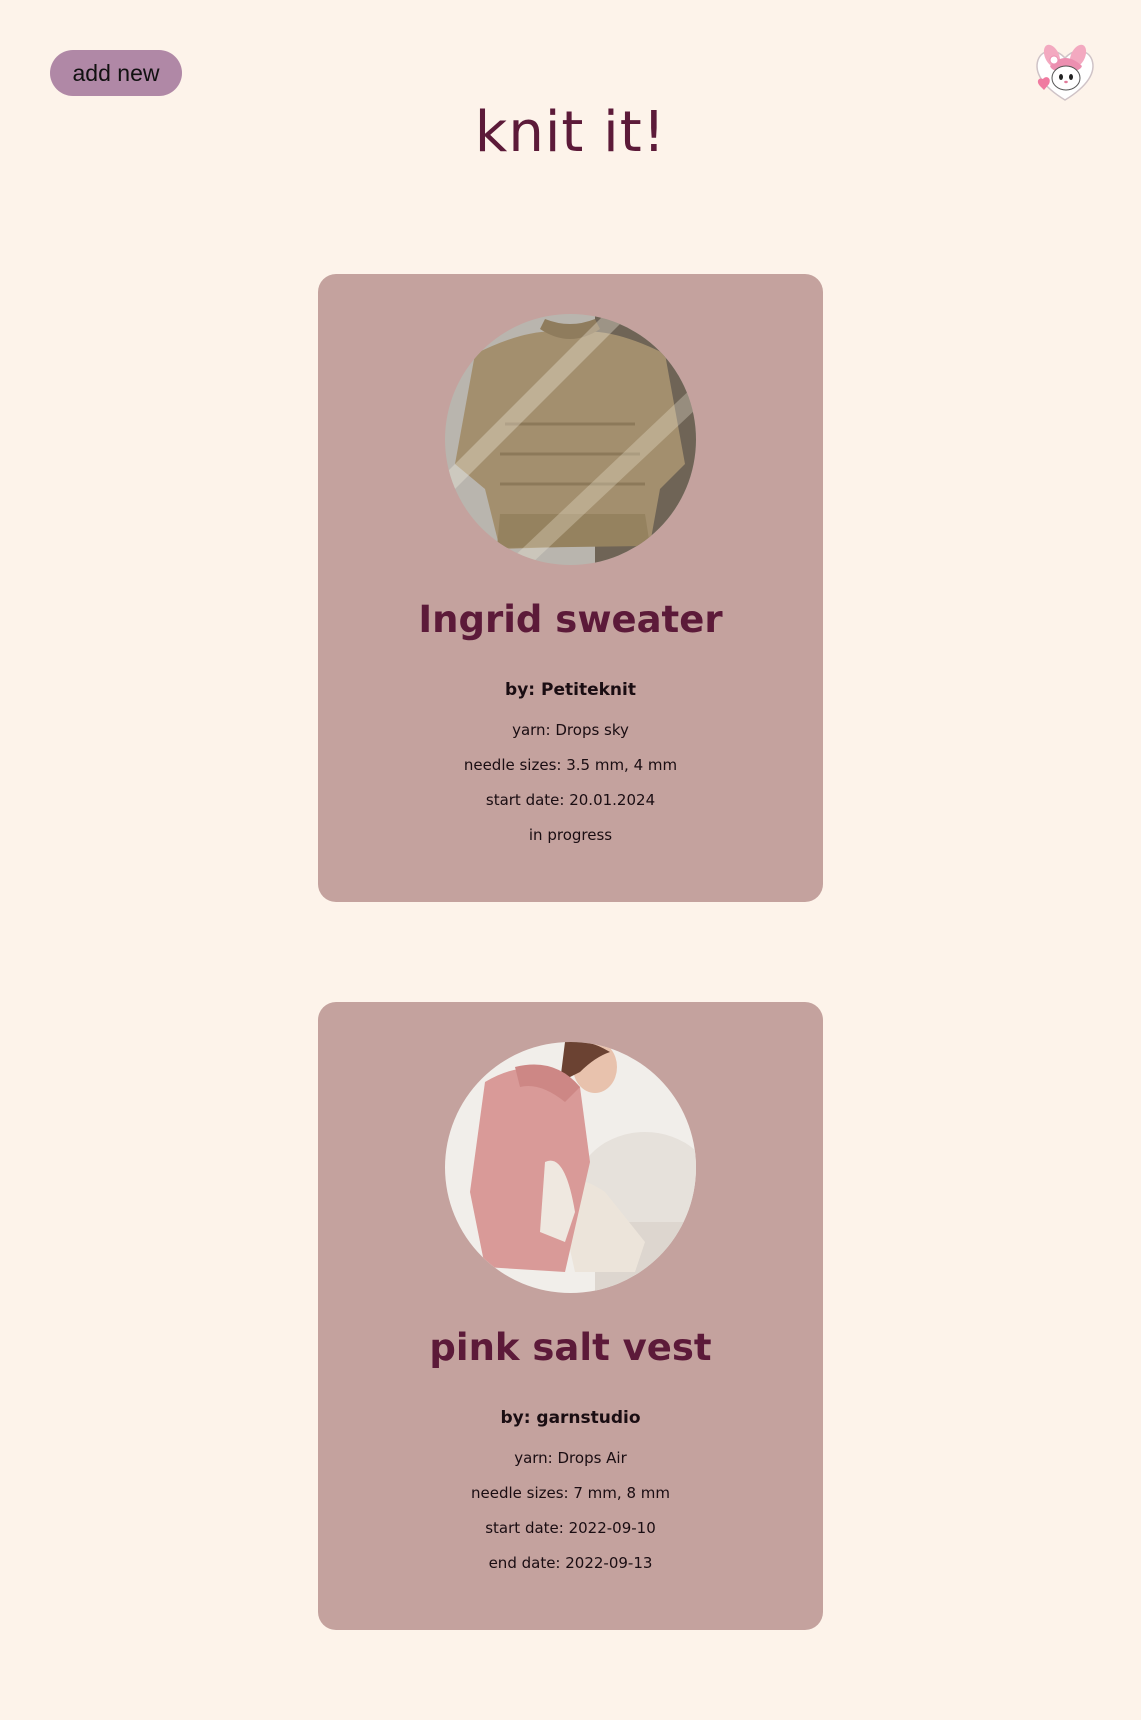 The image size is (1141, 1720). What do you see at coordinates (570, 1418) in the screenshot?
I see `project-author: by: garnstudio` at bounding box center [570, 1418].